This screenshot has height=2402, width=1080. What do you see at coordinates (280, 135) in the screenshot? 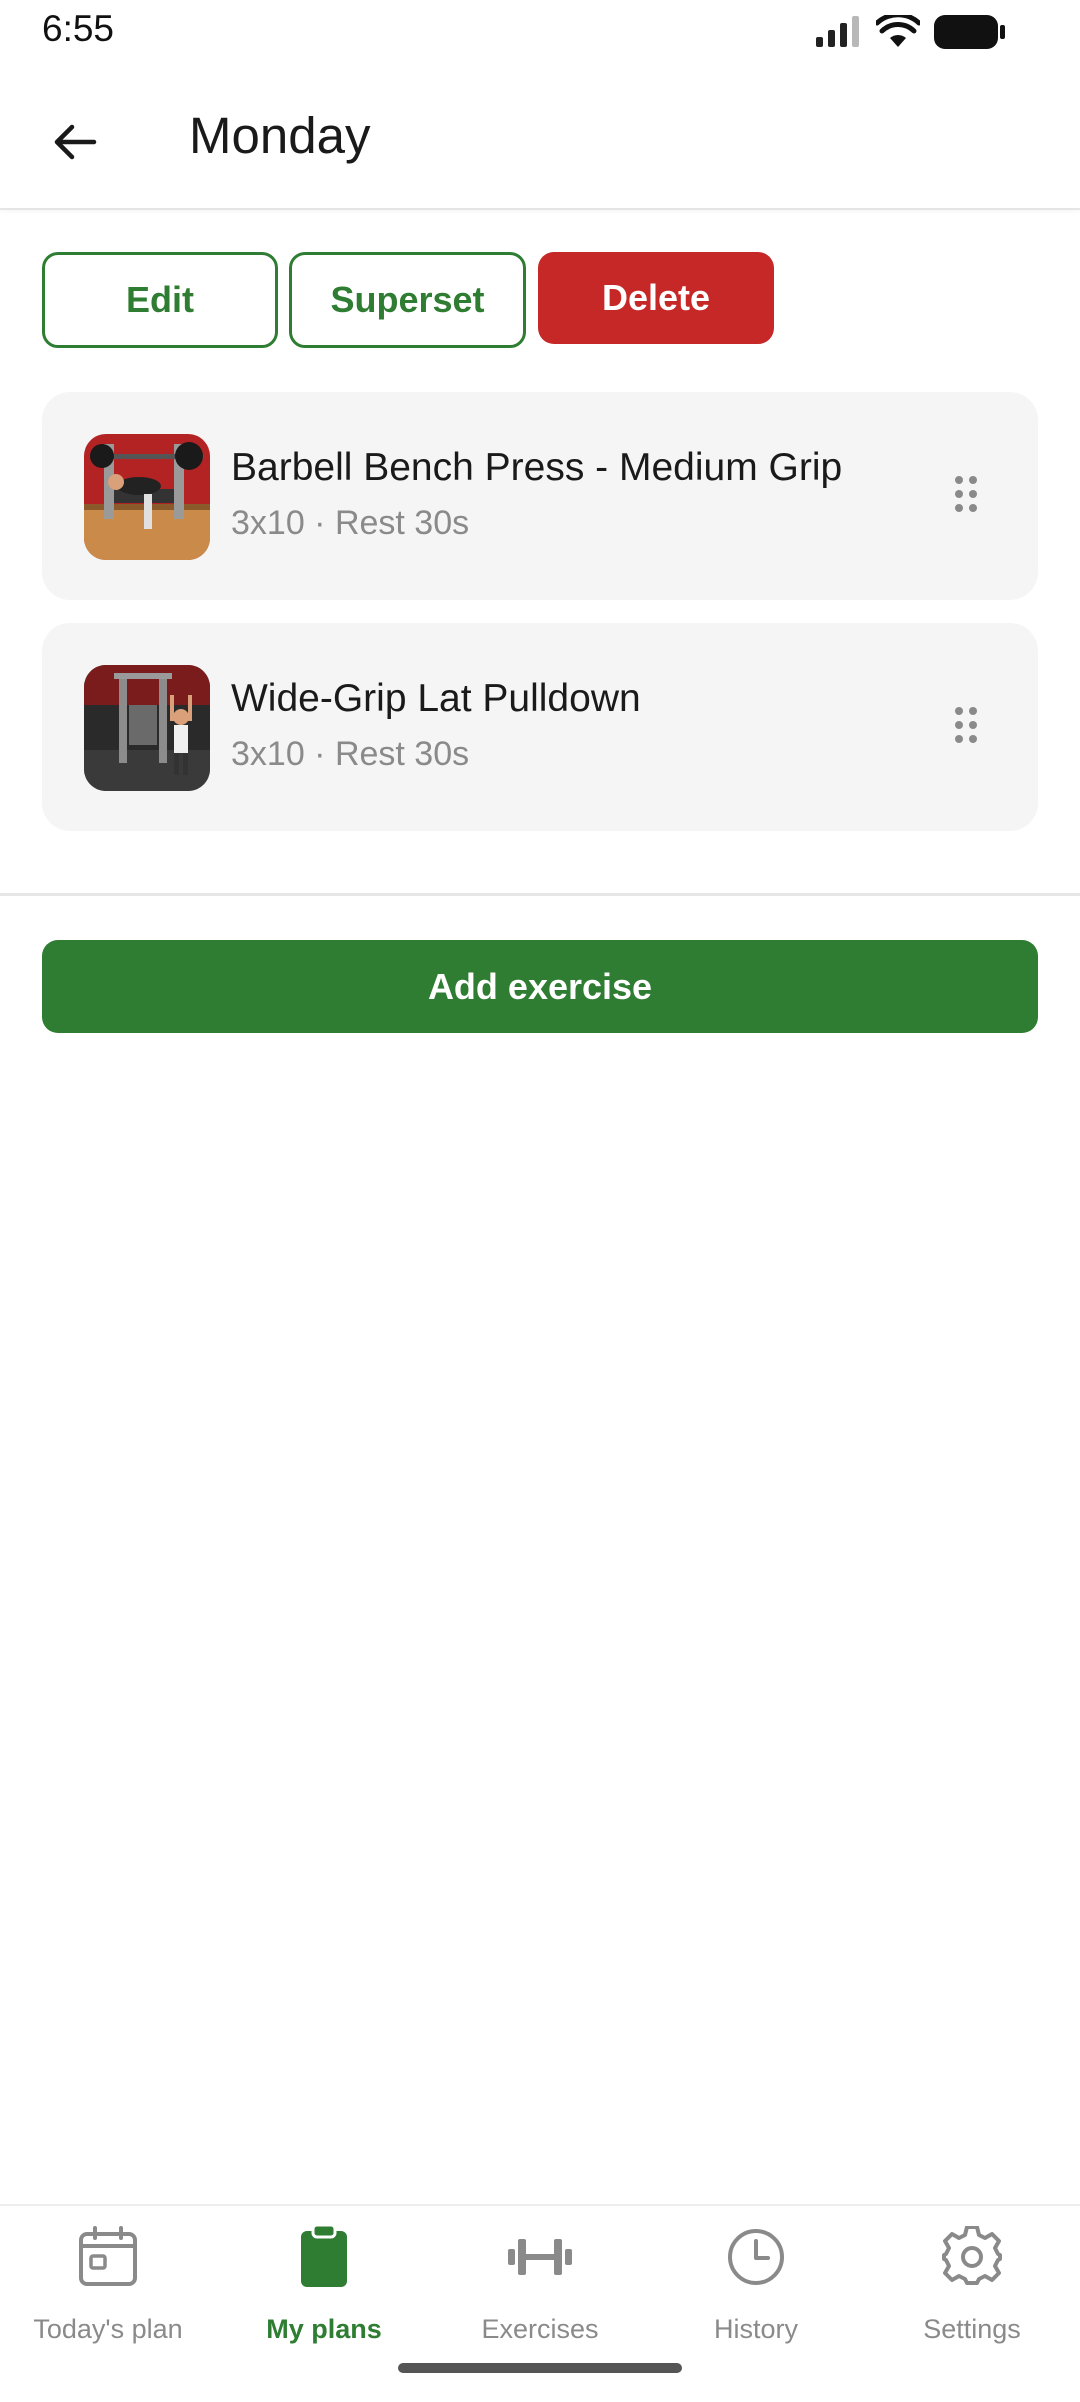
I see `page-title: Monday` at bounding box center [280, 135].